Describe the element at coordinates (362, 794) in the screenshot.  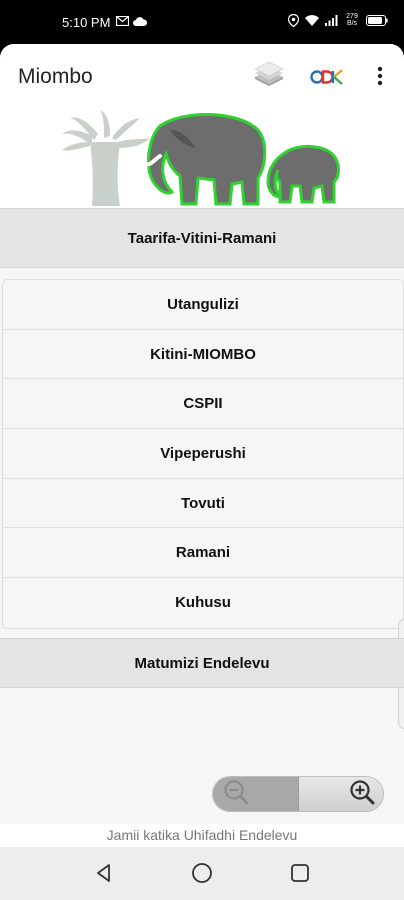
I see `zoom-in-icon` at that location.